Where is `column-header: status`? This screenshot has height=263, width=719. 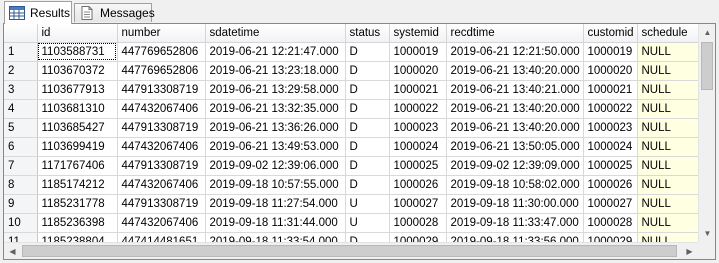 column-header: status is located at coordinates (367, 33).